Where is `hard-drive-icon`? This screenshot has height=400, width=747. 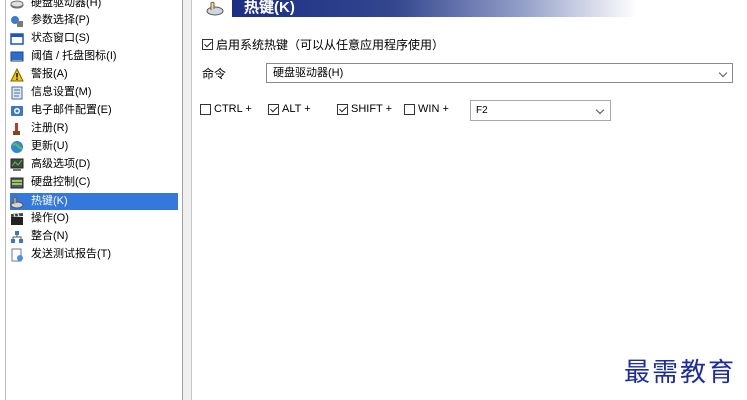 hard-drive-icon is located at coordinates (17, 5).